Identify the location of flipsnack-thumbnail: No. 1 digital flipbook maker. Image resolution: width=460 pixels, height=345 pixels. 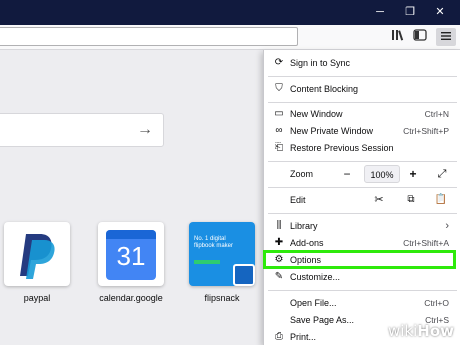
(222, 254).